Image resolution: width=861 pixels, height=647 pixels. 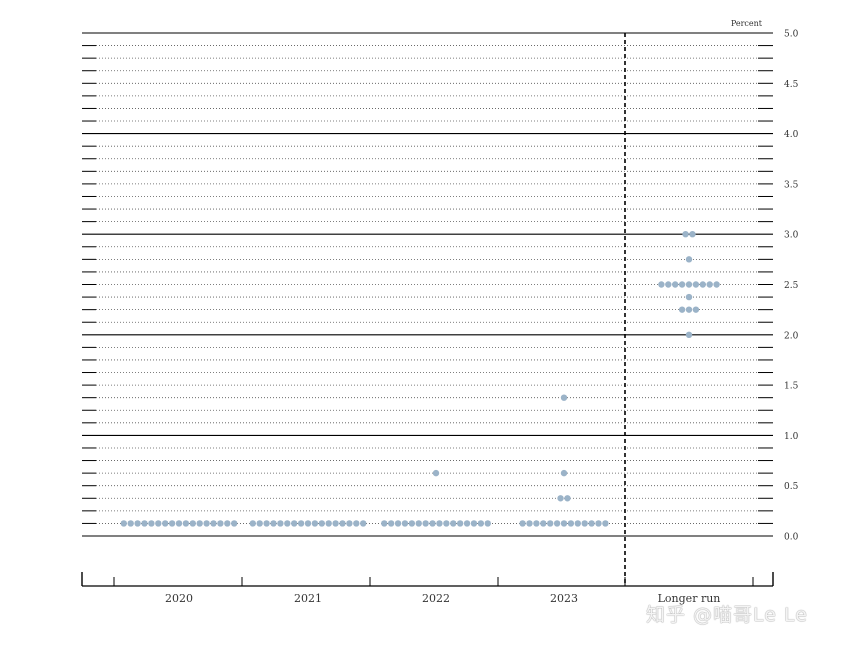 I want to click on y-tick-label: 3.0, so click(x=791, y=236).